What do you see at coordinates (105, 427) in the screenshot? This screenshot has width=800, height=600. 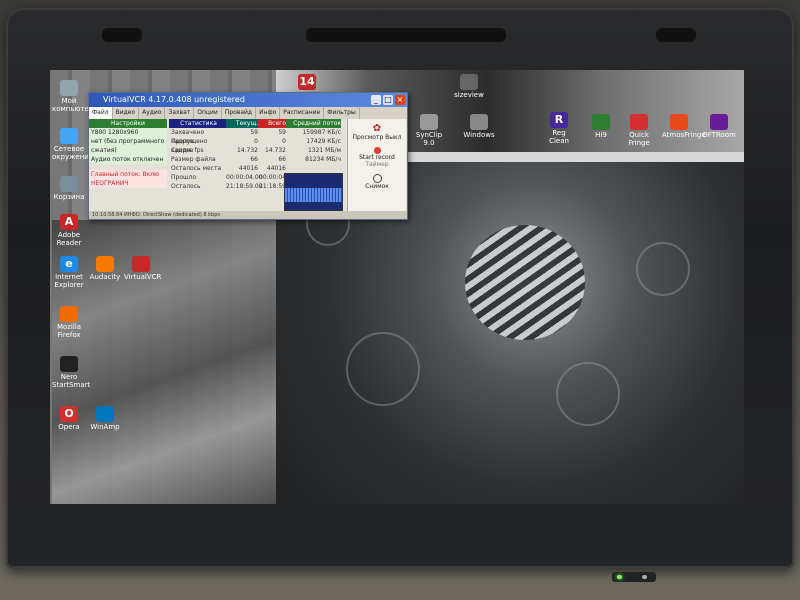 I see `icon-label: WinAmp` at bounding box center [105, 427].